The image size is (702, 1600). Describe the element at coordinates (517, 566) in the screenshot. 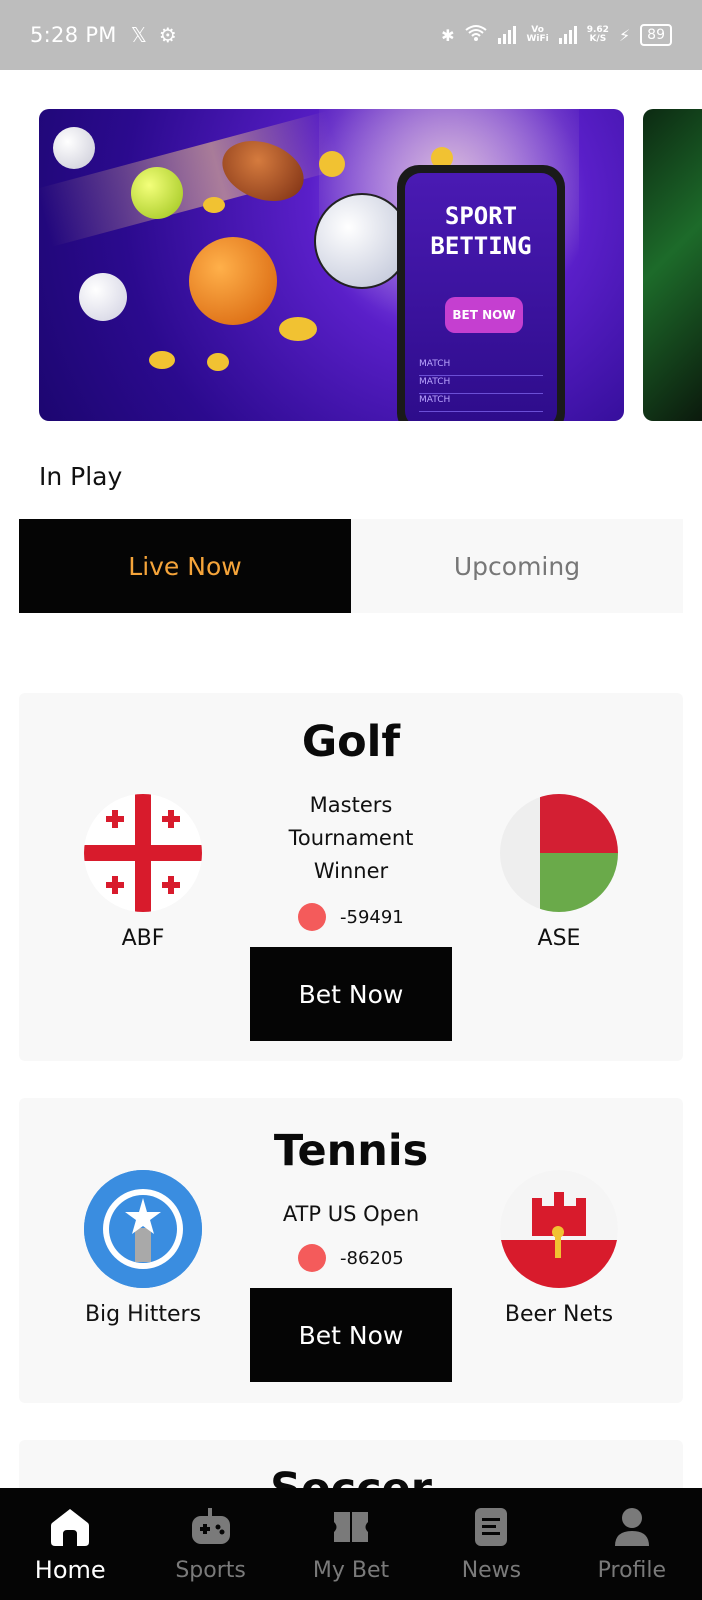

I see `tab-upcoming: Upcoming` at that location.